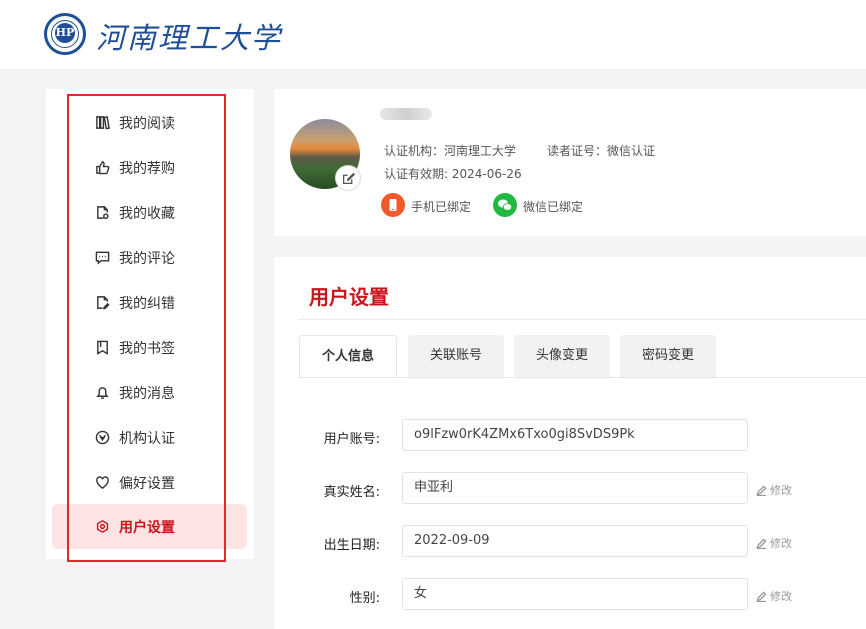 The height and width of the screenshot is (629, 866). Describe the element at coordinates (147, 393) in the screenshot. I see `sidebar-item-label: 我的消息` at that location.